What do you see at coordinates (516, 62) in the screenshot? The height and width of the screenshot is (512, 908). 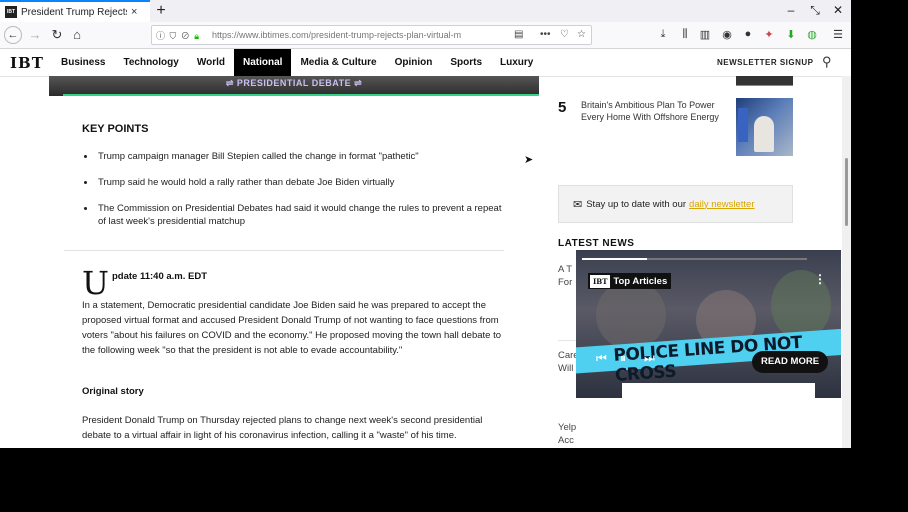 I see `nav-item-luxury: Luxury` at bounding box center [516, 62].